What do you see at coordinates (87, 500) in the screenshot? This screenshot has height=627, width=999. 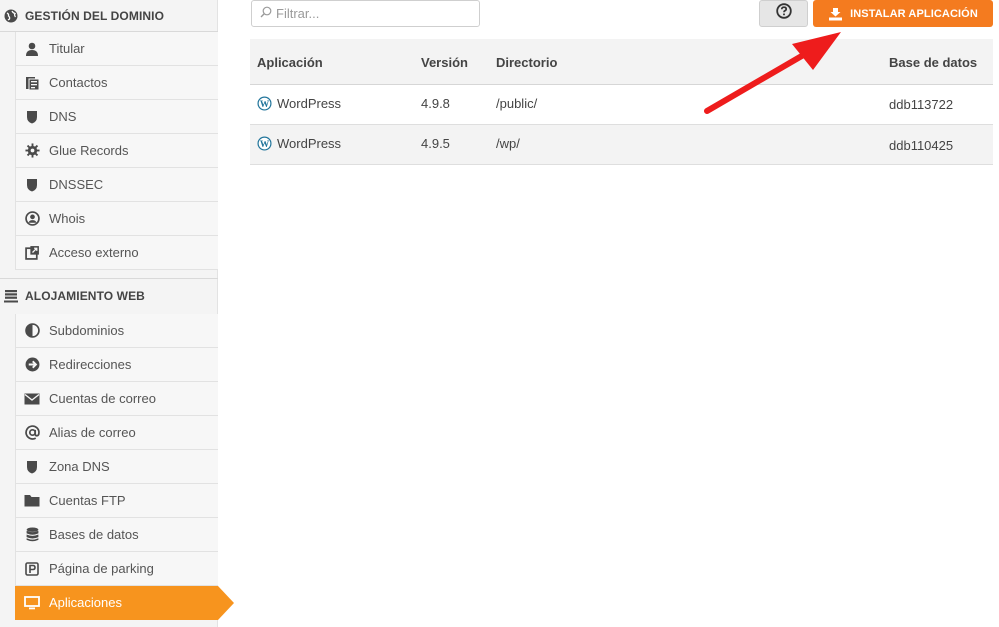 I see `sidebar-item-label: Cuentas FTP` at bounding box center [87, 500].